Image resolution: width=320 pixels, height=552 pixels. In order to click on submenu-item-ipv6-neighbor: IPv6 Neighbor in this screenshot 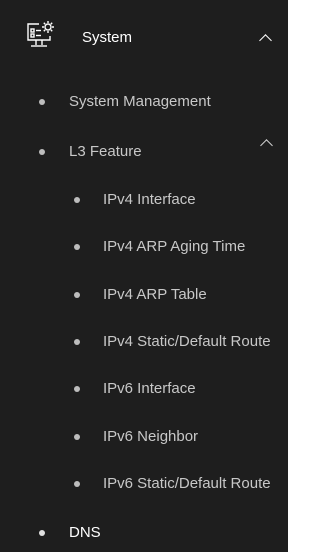, I will do `click(144, 437)`.